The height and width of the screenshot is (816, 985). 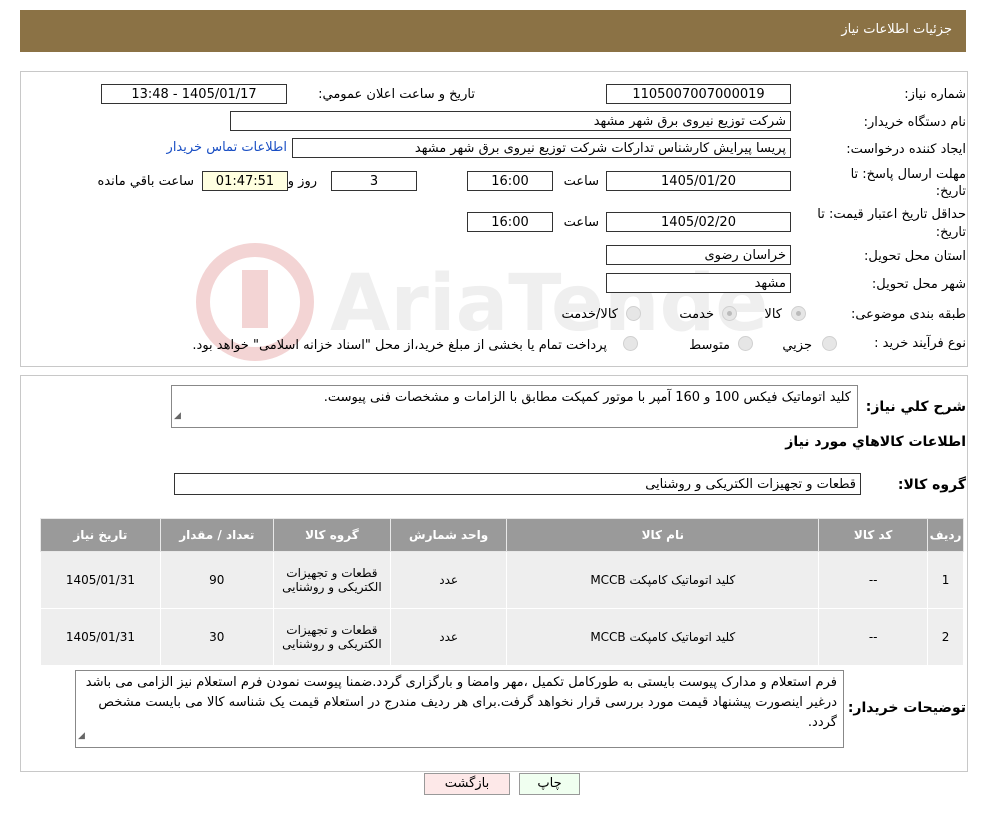 What do you see at coordinates (467, 784) in the screenshot?
I see `back-button: بازگشت` at bounding box center [467, 784].